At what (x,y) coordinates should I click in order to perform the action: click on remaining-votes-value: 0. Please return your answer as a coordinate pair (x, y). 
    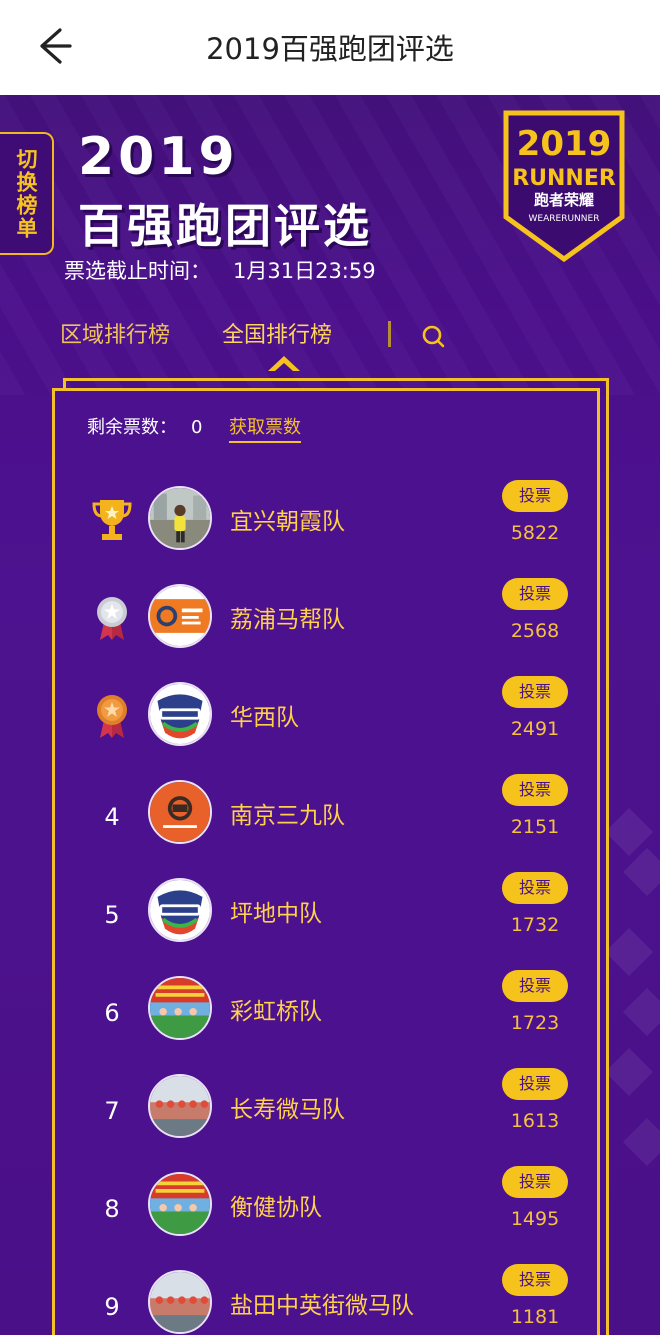
    Looking at the image, I should click on (197, 427).